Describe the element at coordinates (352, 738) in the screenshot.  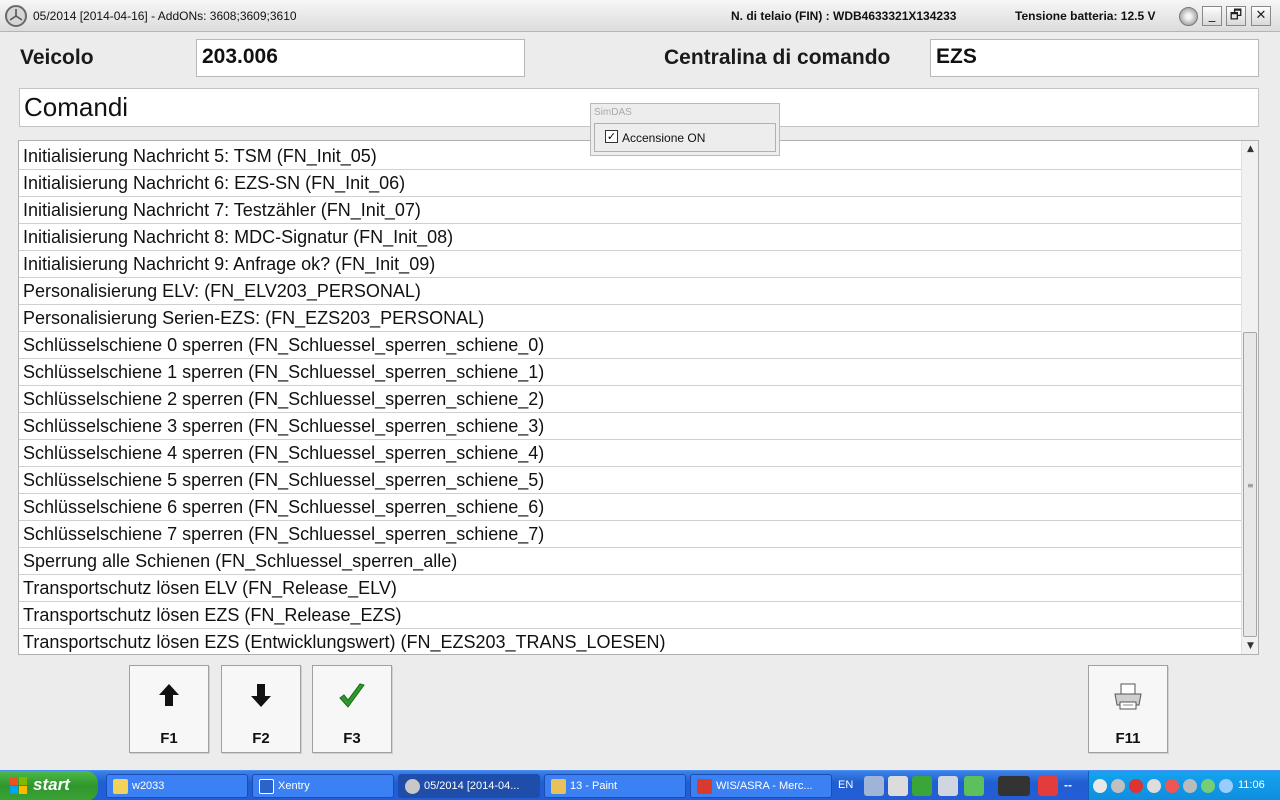
I see `f3-label: F3` at that location.